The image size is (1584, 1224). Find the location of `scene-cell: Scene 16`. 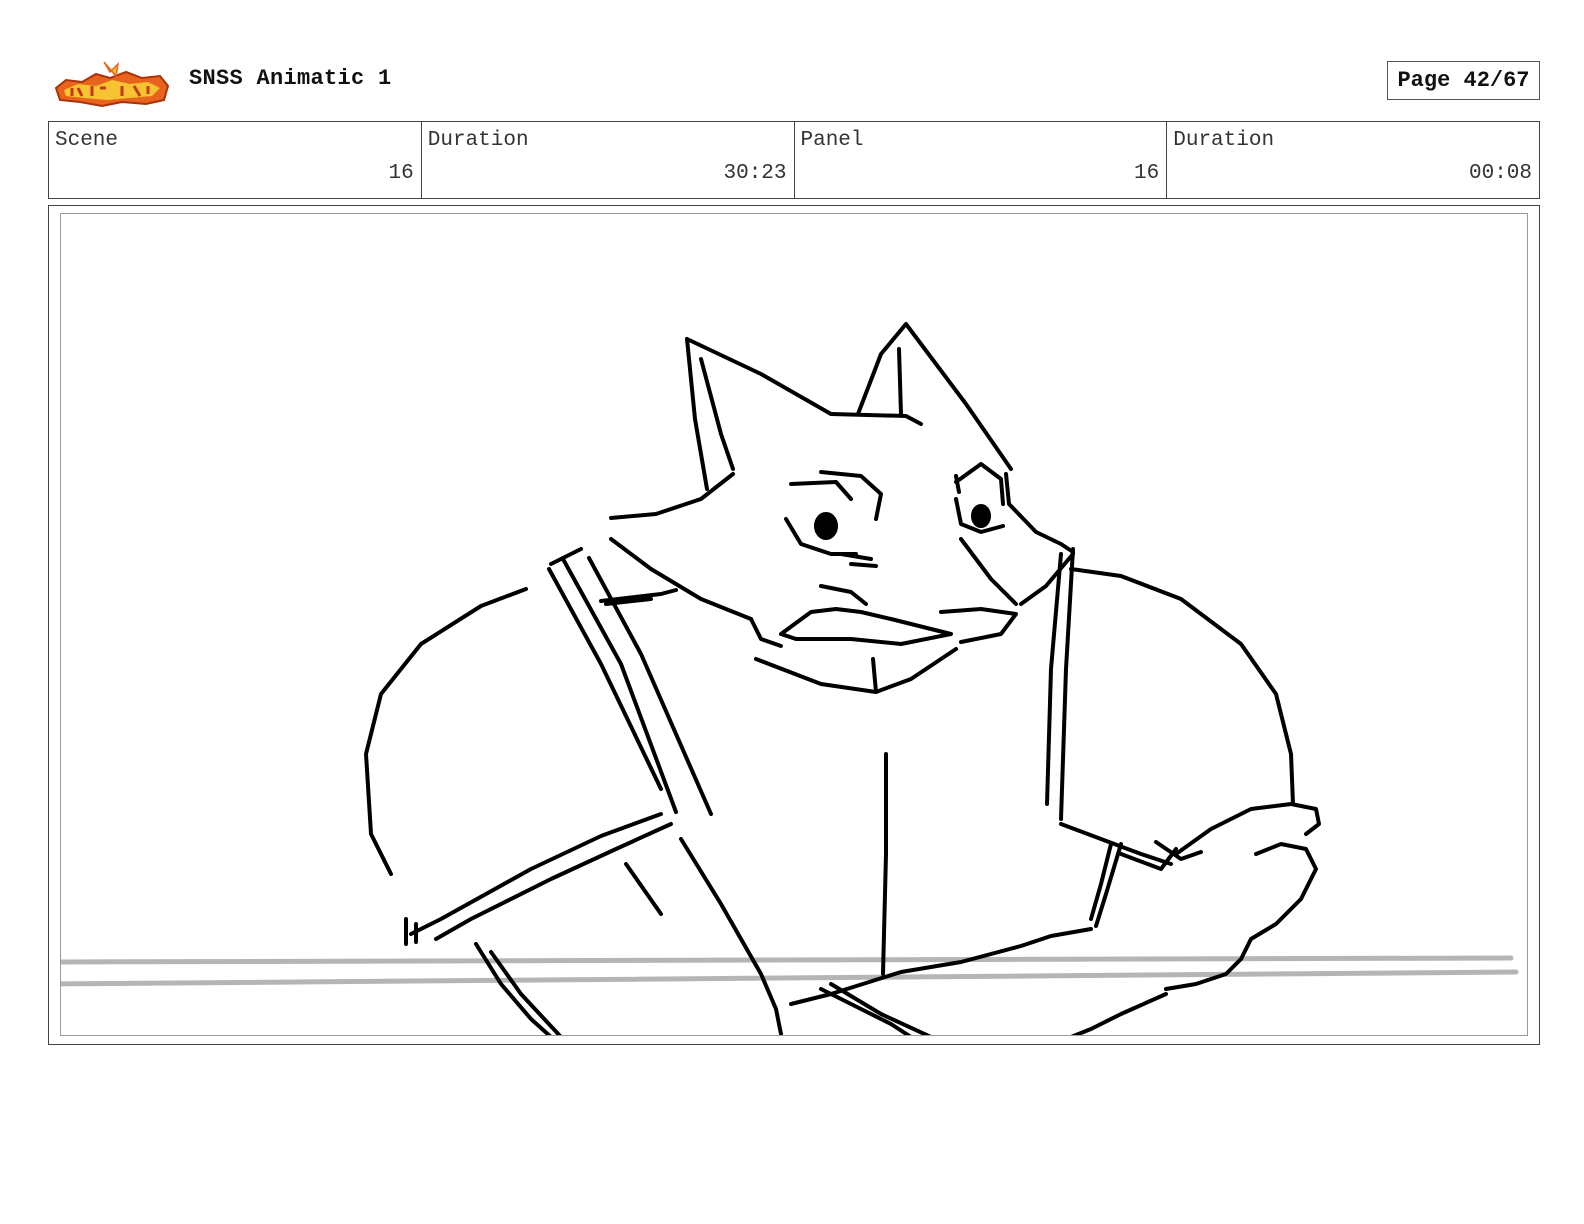

scene-cell: Scene 16 is located at coordinates (235, 160).